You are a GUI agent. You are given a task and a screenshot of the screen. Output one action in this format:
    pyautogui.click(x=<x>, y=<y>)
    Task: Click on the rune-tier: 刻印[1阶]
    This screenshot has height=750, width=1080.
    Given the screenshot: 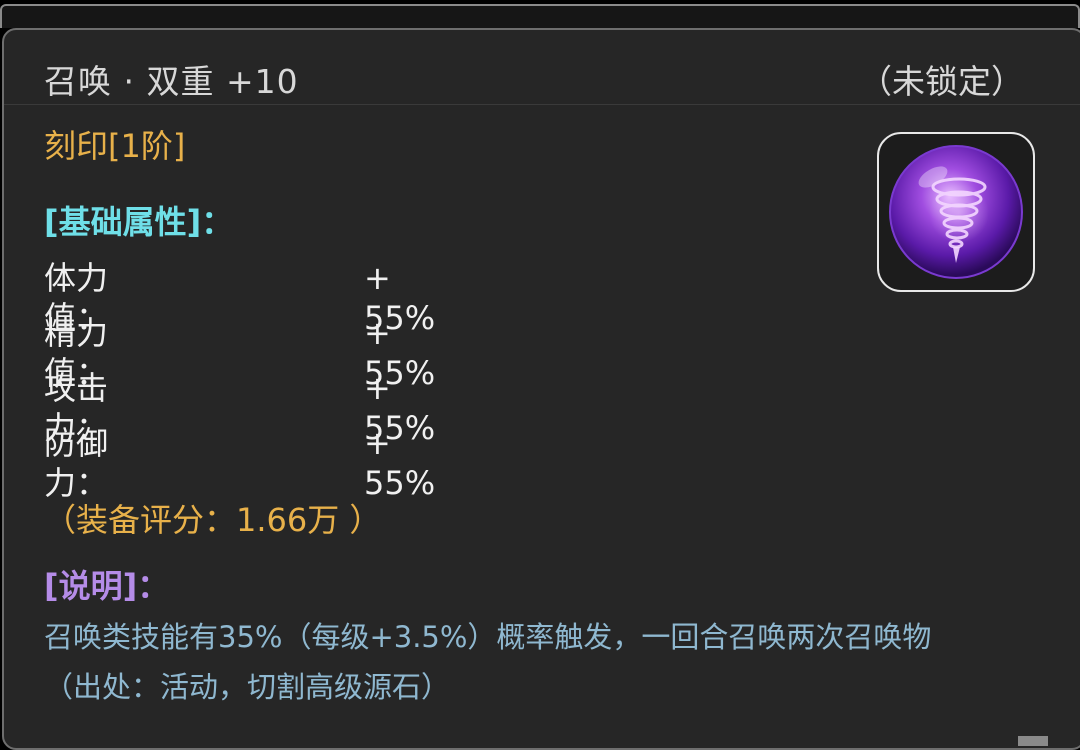 What is the action you would take?
    pyautogui.click(x=115, y=146)
    